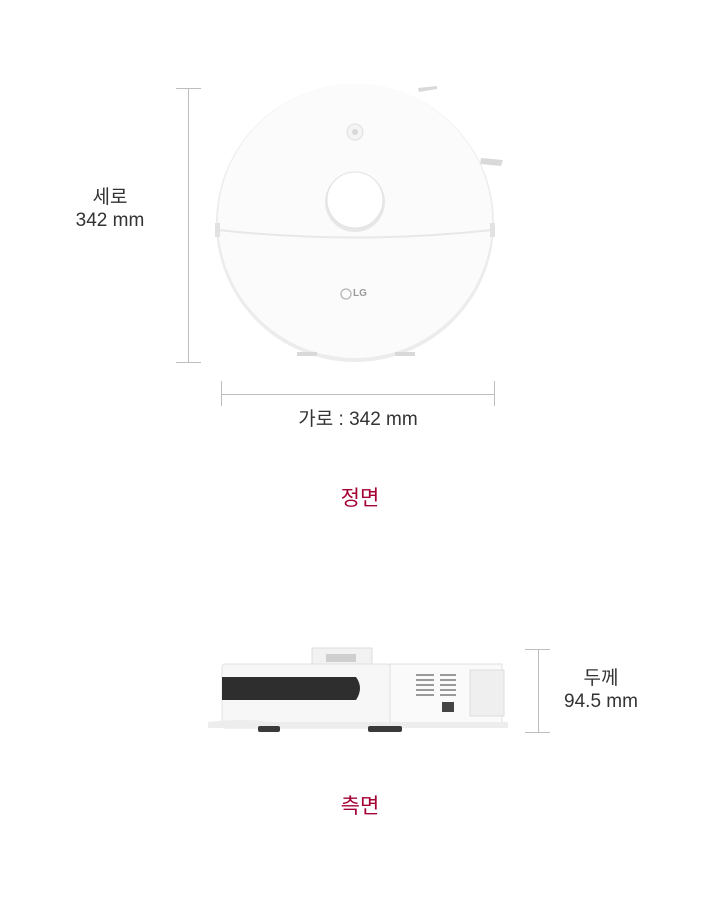 The height and width of the screenshot is (900, 720). Describe the element at coordinates (355, 132) in the screenshot. I see `sensor-dot` at that location.